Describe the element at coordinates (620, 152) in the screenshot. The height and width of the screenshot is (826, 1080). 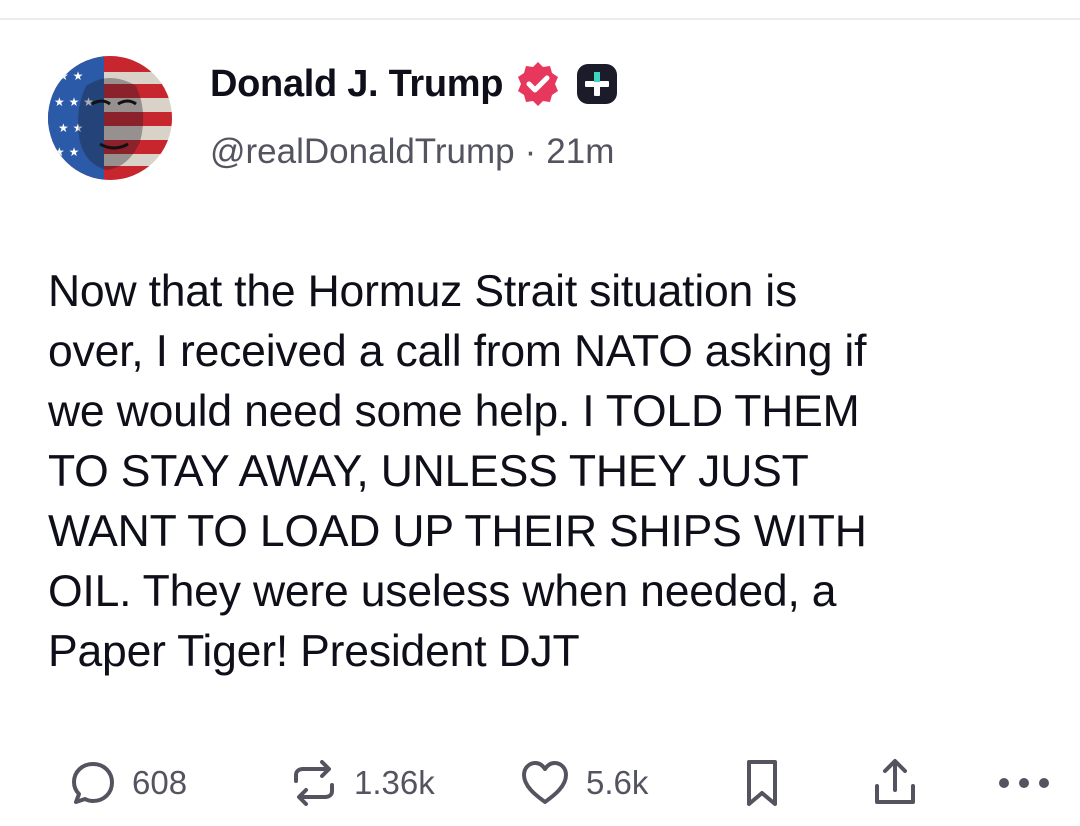
I see `meta-row: @realDonaldTrump · 21m` at that location.